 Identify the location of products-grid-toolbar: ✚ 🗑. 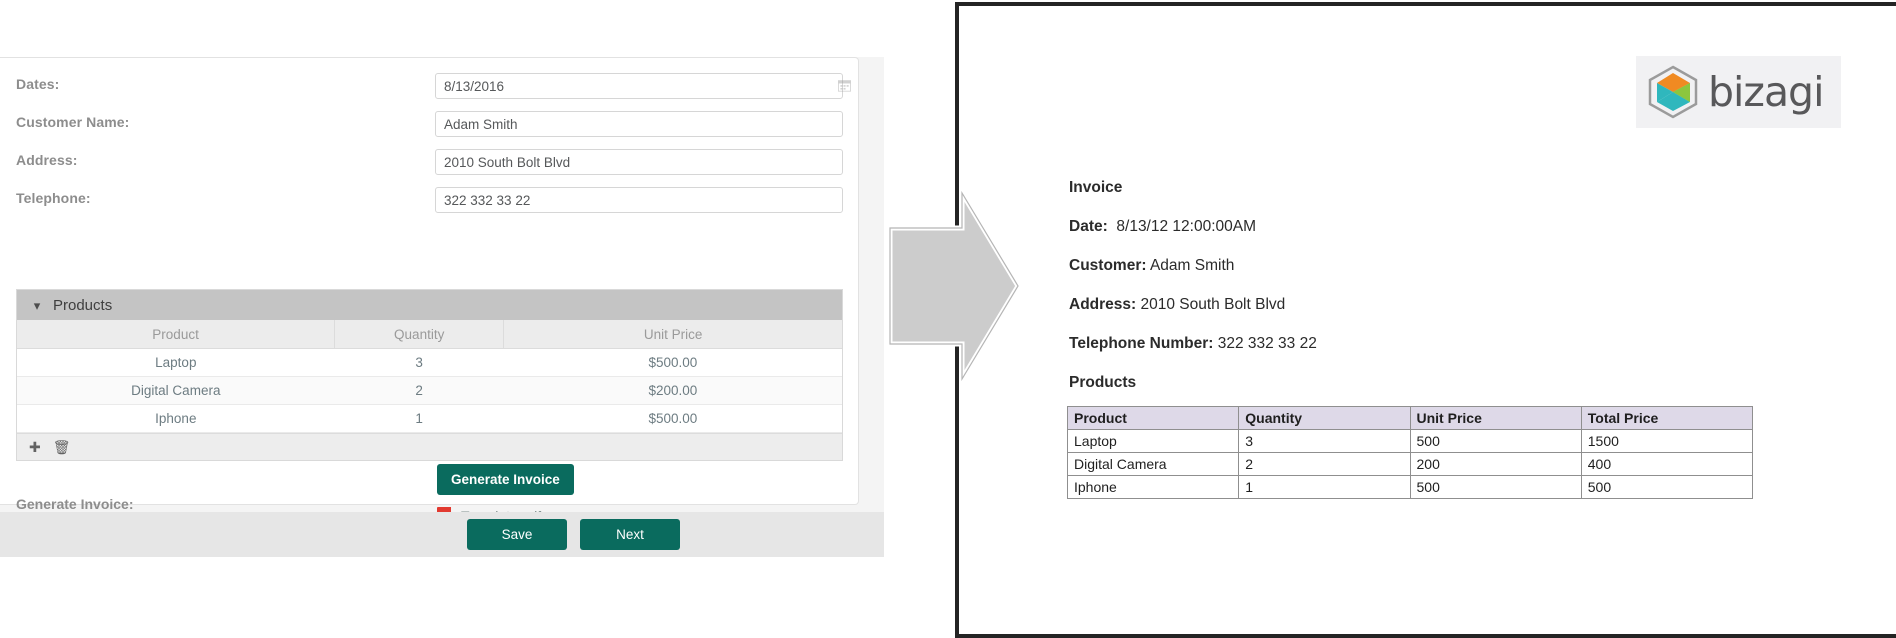
(429, 446).